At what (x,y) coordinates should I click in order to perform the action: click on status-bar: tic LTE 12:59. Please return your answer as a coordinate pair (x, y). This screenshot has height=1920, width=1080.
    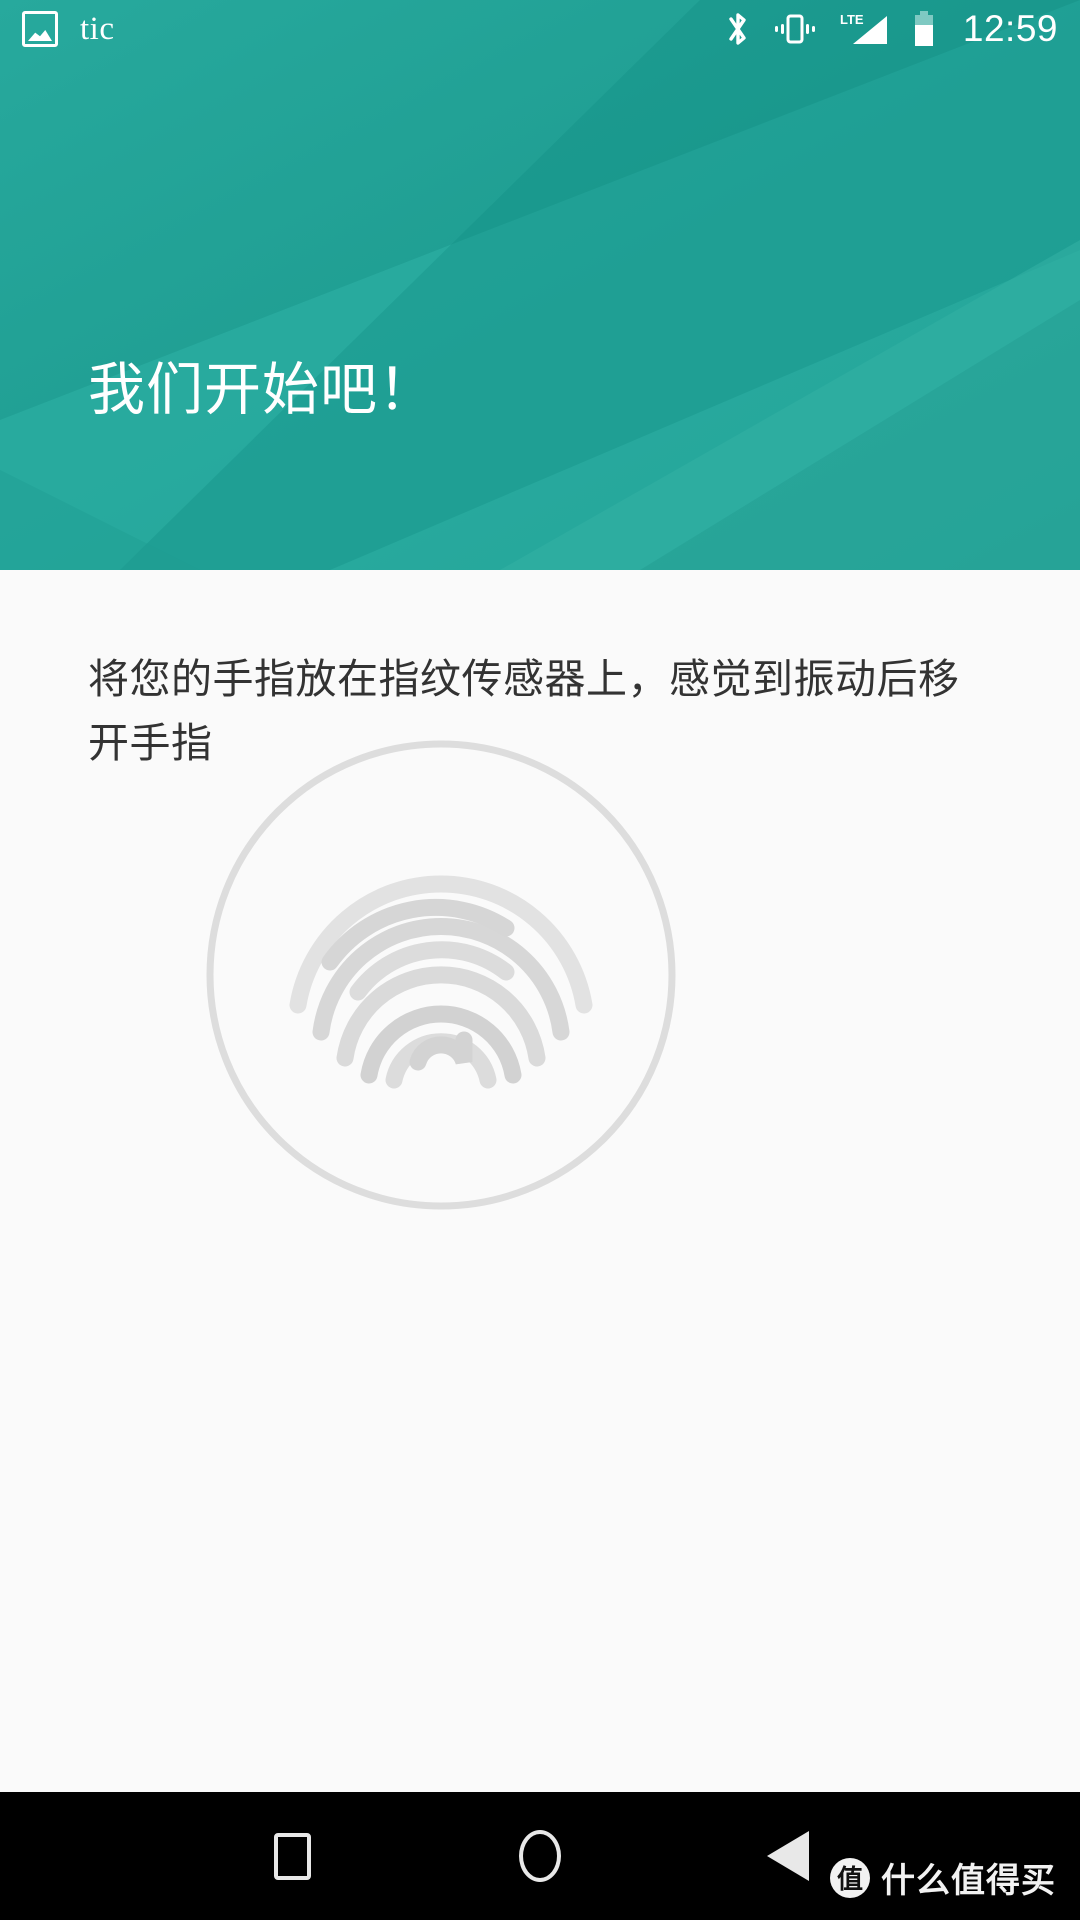
    Looking at the image, I should click on (540, 29).